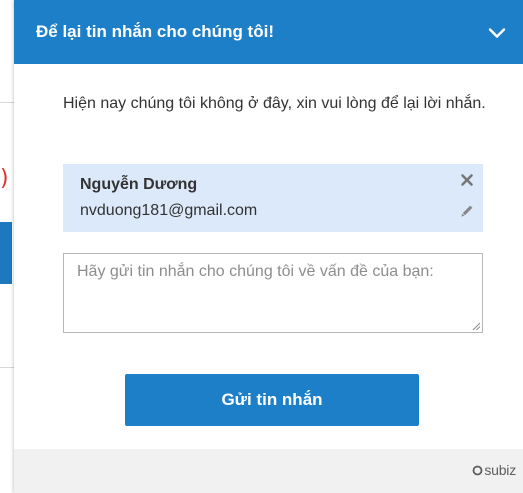 The image size is (523, 493). What do you see at coordinates (500, 470) in the screenshot?
I see `brand-name: subiz` at bounding box center [500, 470].